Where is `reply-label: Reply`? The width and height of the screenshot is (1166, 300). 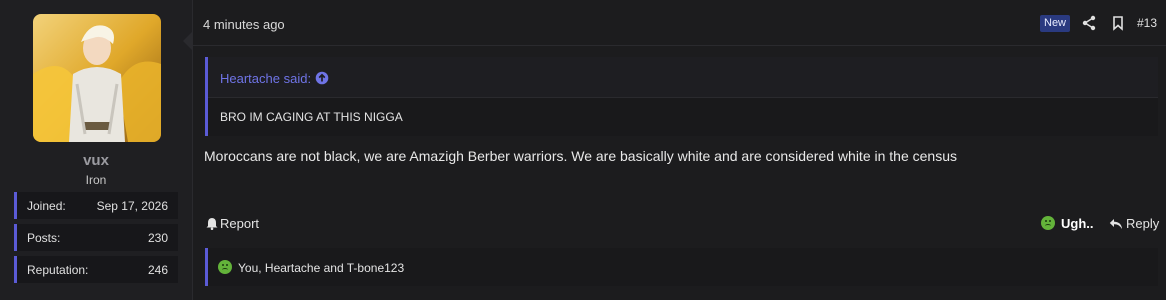 reply-label: Reply is located at coordinates (1143, 223).